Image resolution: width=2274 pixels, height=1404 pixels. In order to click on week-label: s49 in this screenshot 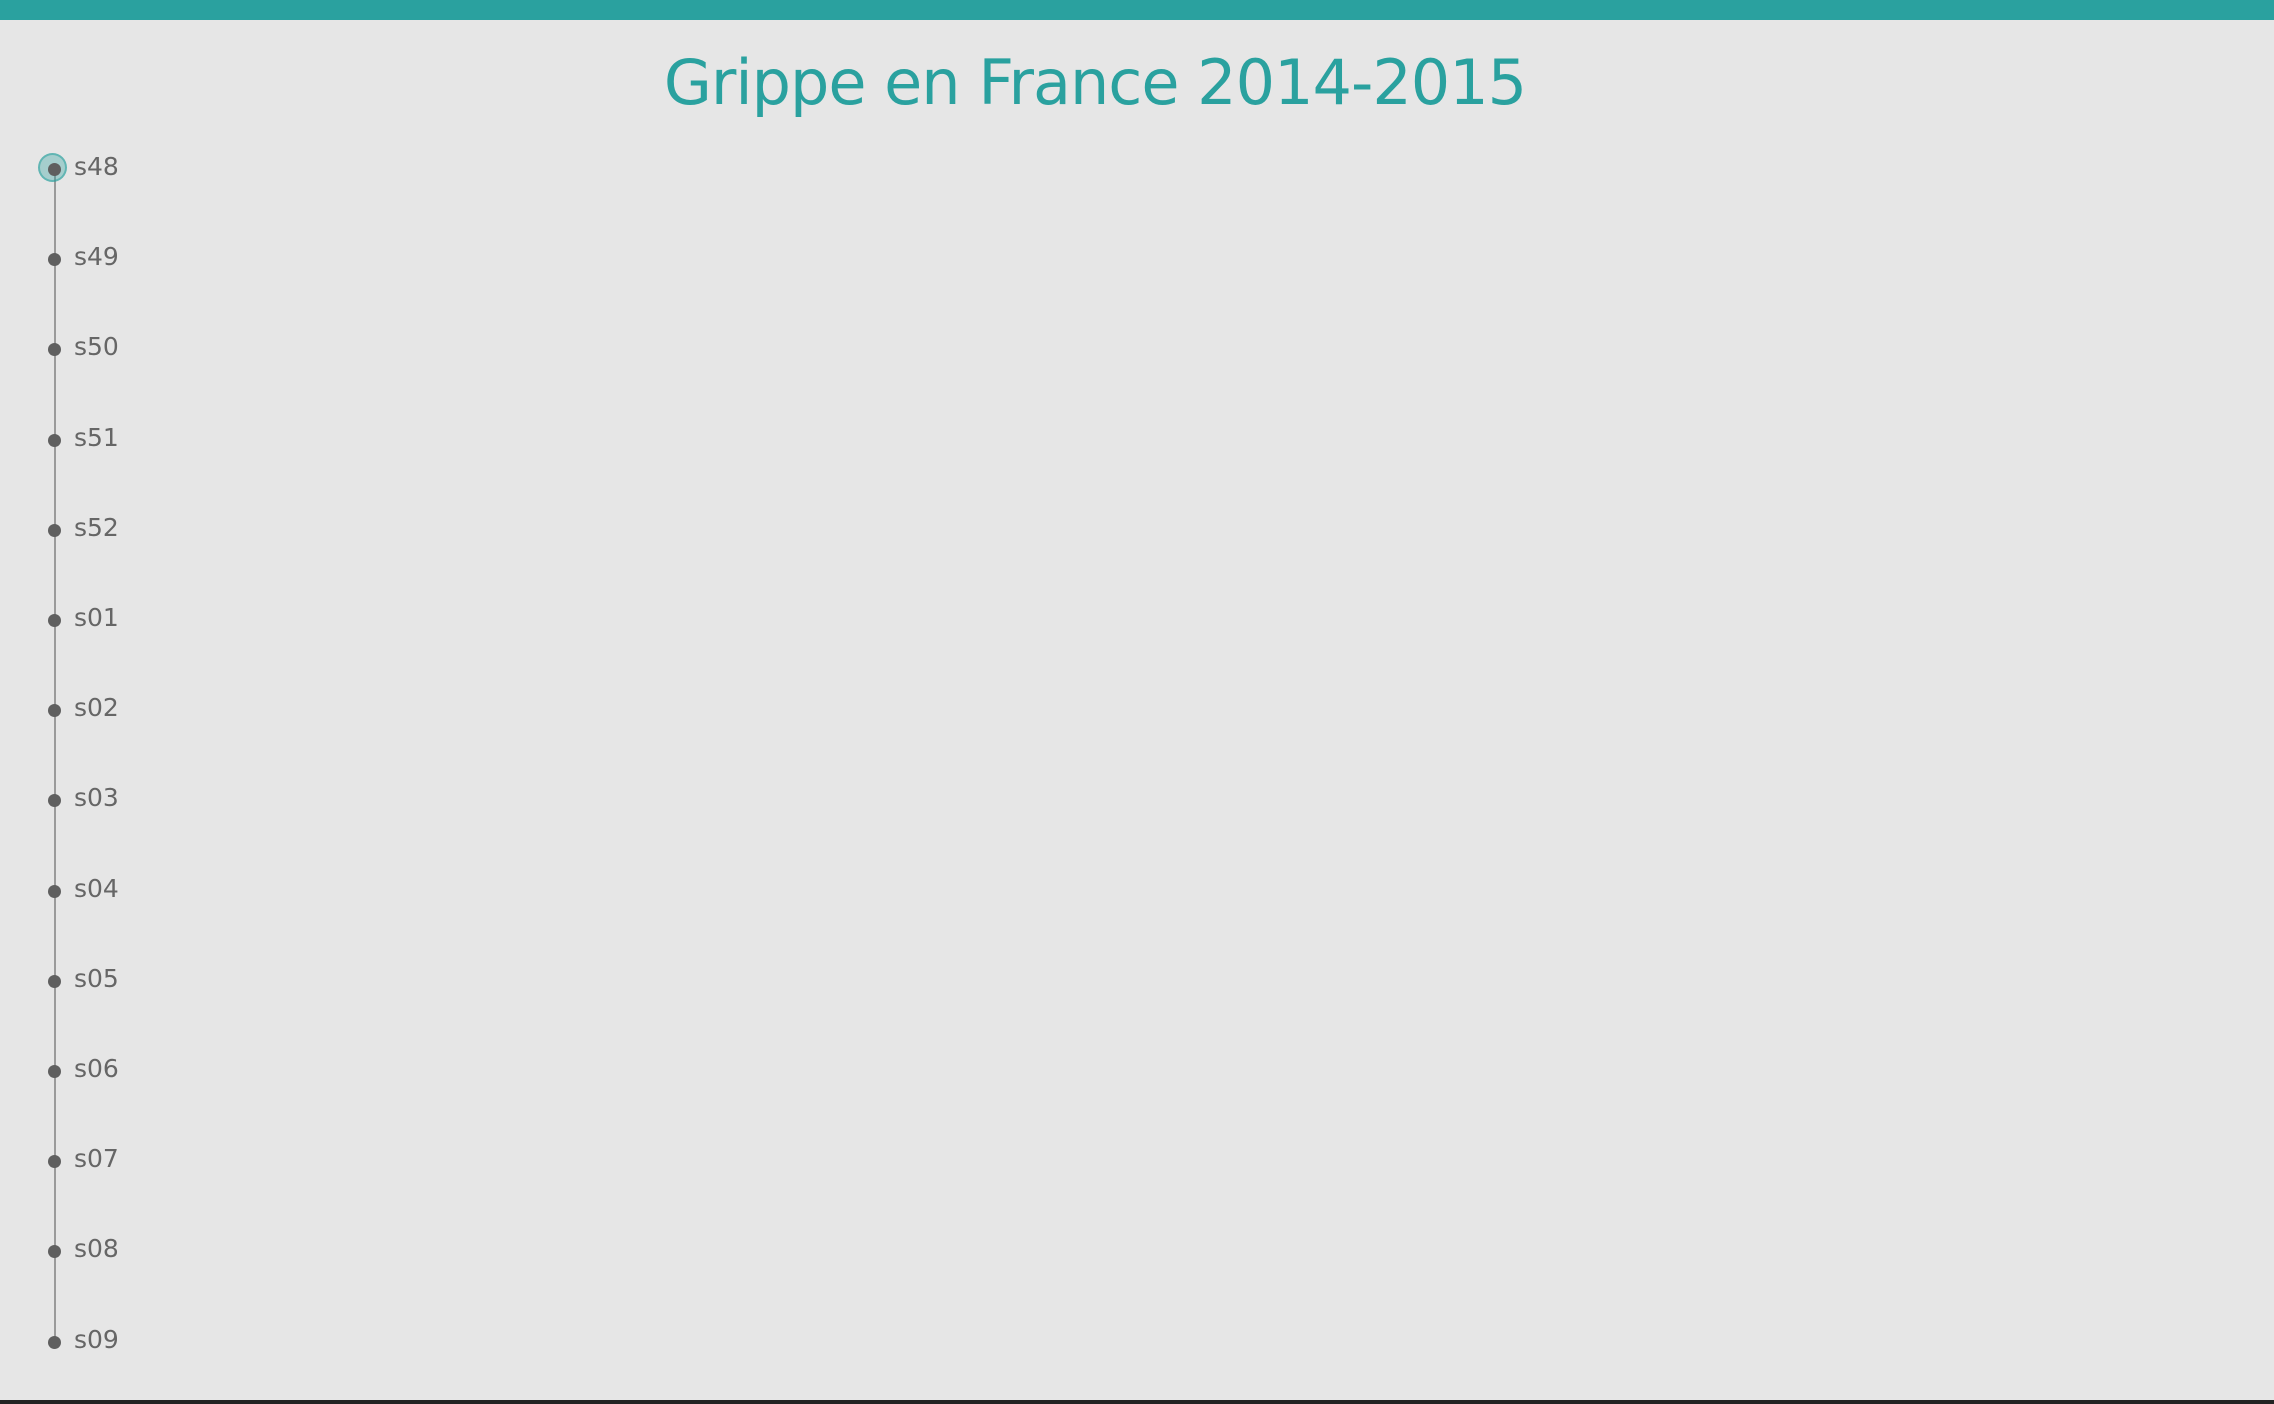, I will do `click(96, 257)`.